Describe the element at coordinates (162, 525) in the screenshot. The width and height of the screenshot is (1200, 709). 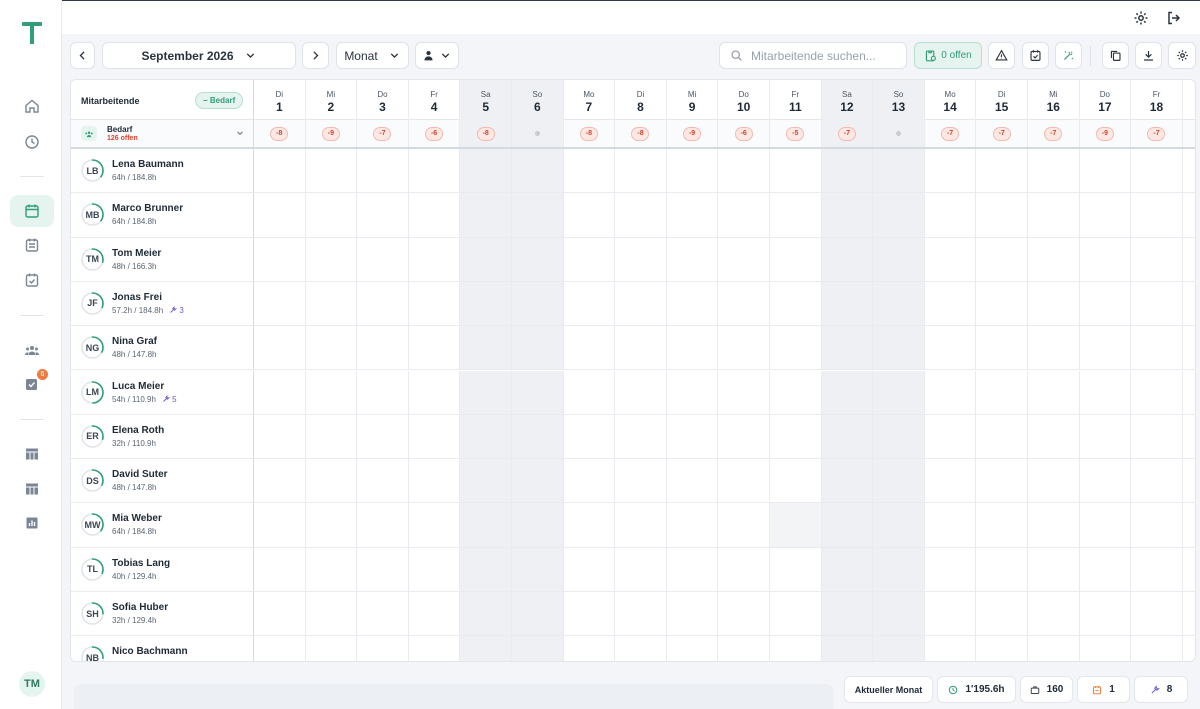
I see `employee-info: MW Mia Weber 64h / 184.8h` at that location.